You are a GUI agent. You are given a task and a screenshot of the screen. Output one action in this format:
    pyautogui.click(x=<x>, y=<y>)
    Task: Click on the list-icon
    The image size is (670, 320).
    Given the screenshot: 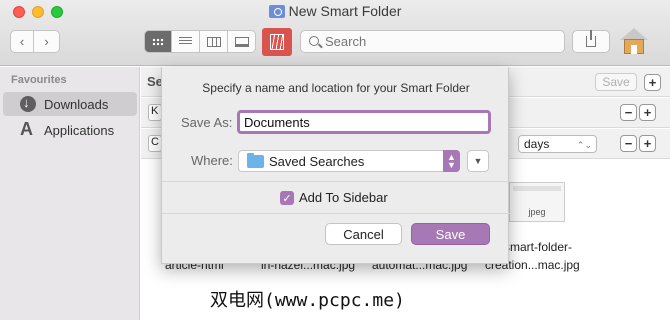 What is the action you would take?
    pyautogui.click(x=185, y=41)
    